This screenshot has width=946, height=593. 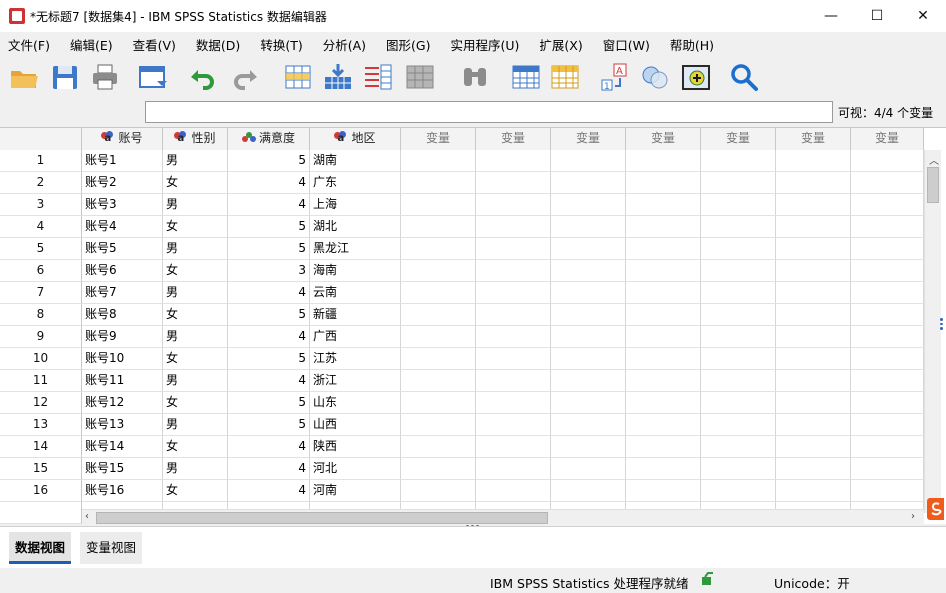 I want to click on scroll-left-arrow-icon: ‹, so click(x=87, y=516).